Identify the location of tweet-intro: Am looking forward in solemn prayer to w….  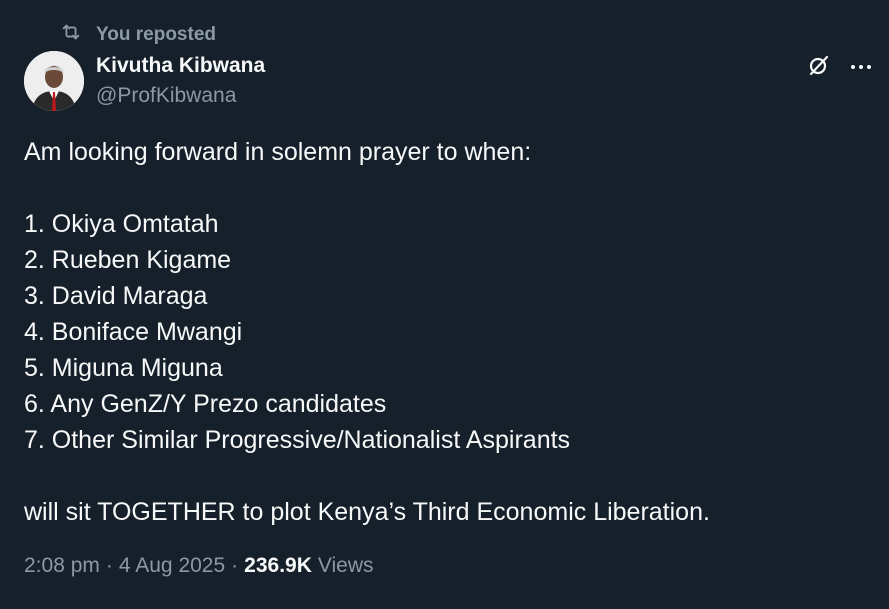
(278, 152).